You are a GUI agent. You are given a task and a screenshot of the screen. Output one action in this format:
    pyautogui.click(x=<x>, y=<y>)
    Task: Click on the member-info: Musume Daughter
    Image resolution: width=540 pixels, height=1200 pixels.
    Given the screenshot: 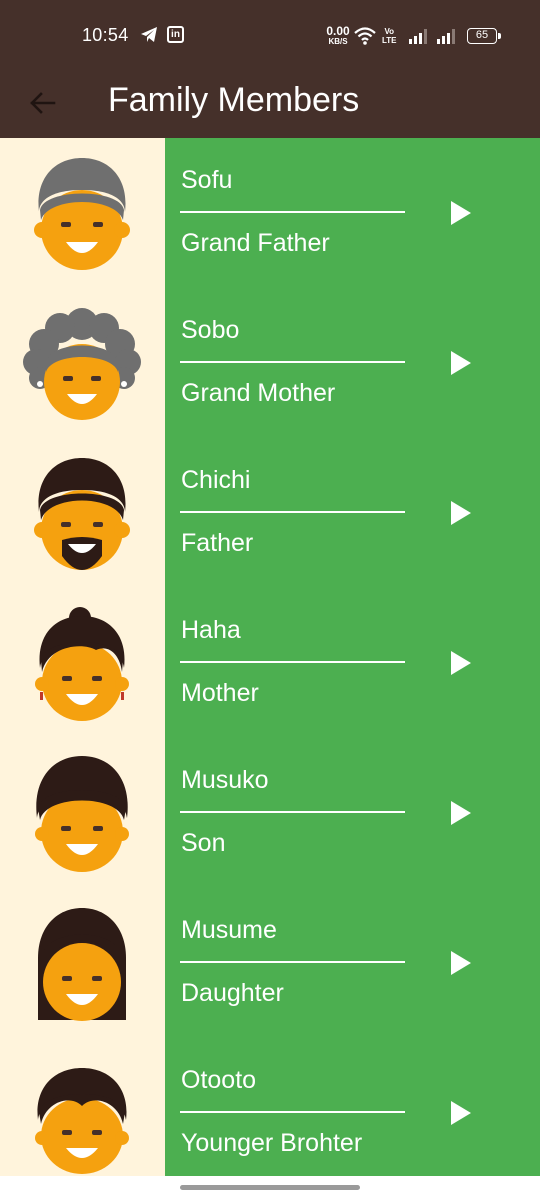 What is the action you would take?
    pyautogui.click(x=352, y=963)
    